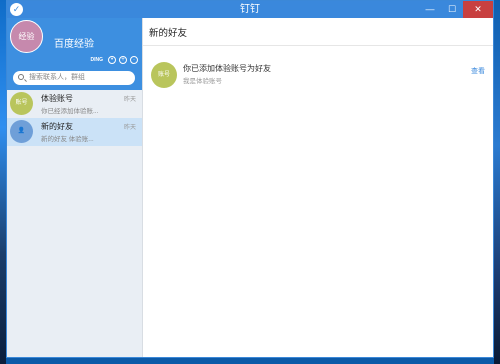 The height and width of the screenshot is (364, 500). Describe the element at coordinates (168, 33) in the screenshot. I see `page-title: 新的好友` at that location.